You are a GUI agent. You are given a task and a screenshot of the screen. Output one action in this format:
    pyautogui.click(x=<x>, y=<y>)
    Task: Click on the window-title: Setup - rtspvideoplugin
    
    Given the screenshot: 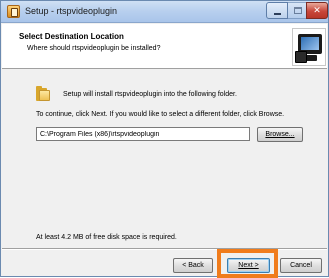 What is the action you would take?
    pyautogui.click(x=71, y=11)
    